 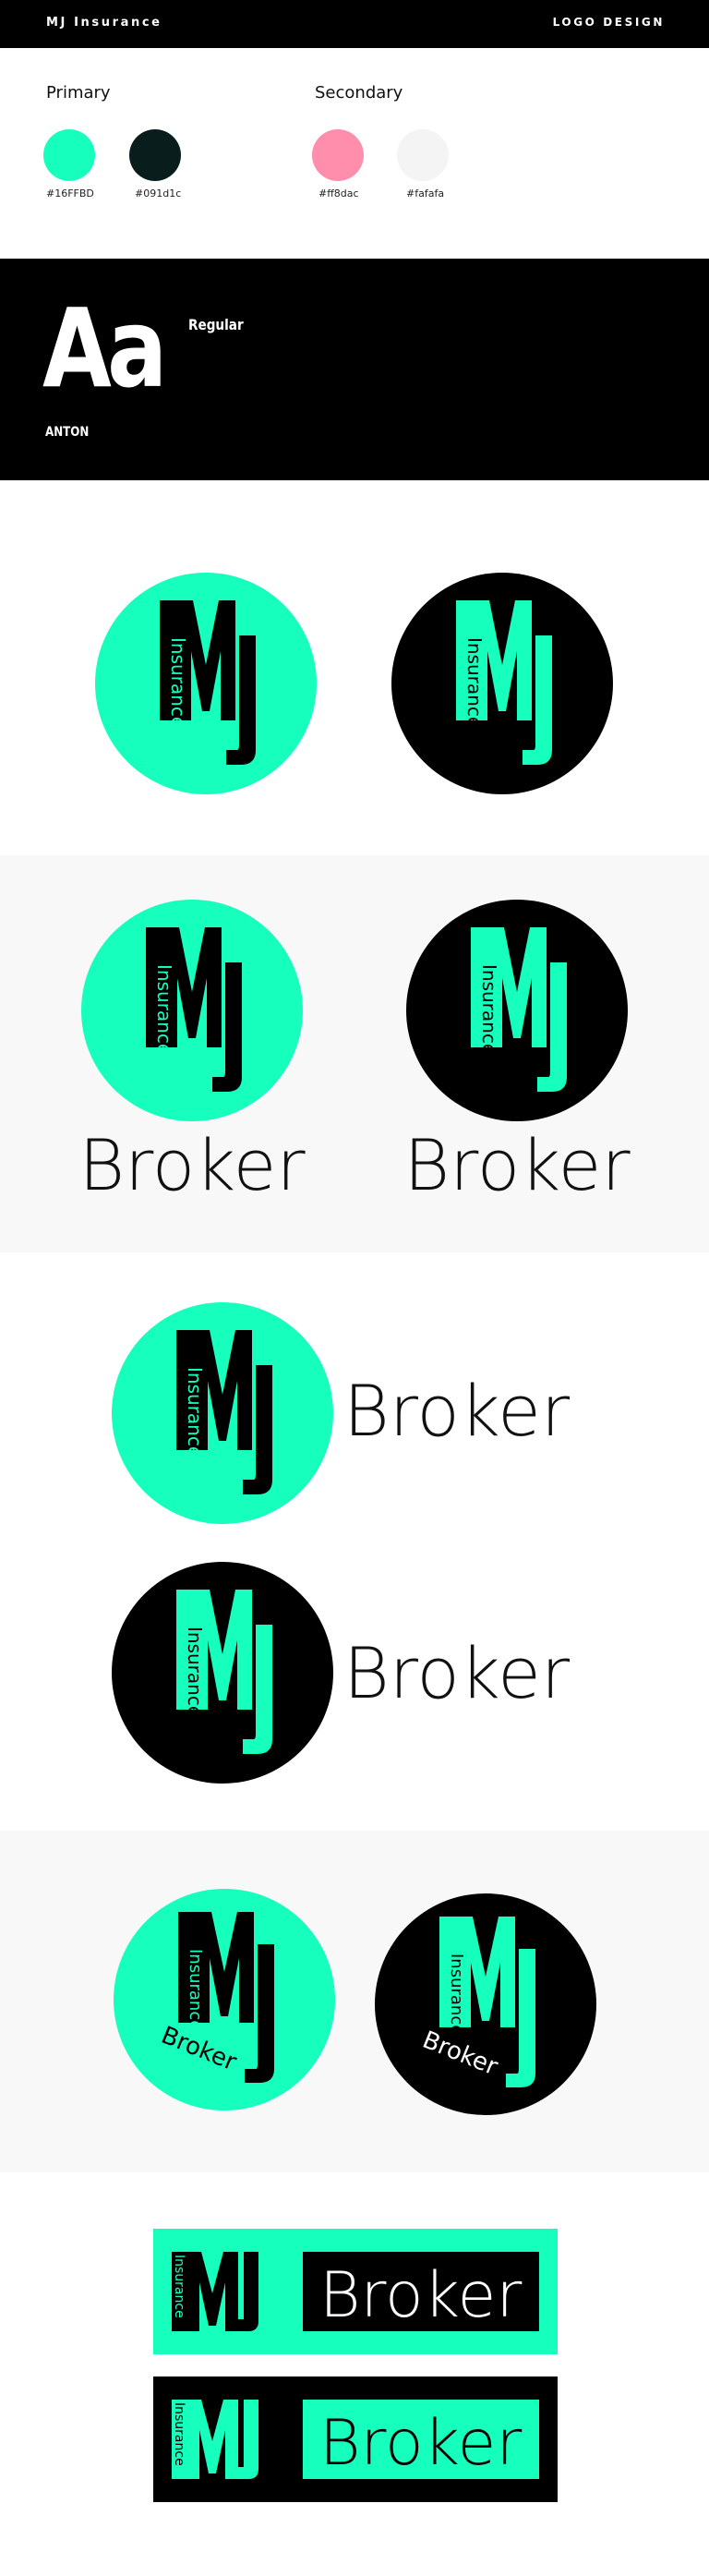 I want to click on wordmark-stacked-1: Broker, so click(x=192, y=1165).